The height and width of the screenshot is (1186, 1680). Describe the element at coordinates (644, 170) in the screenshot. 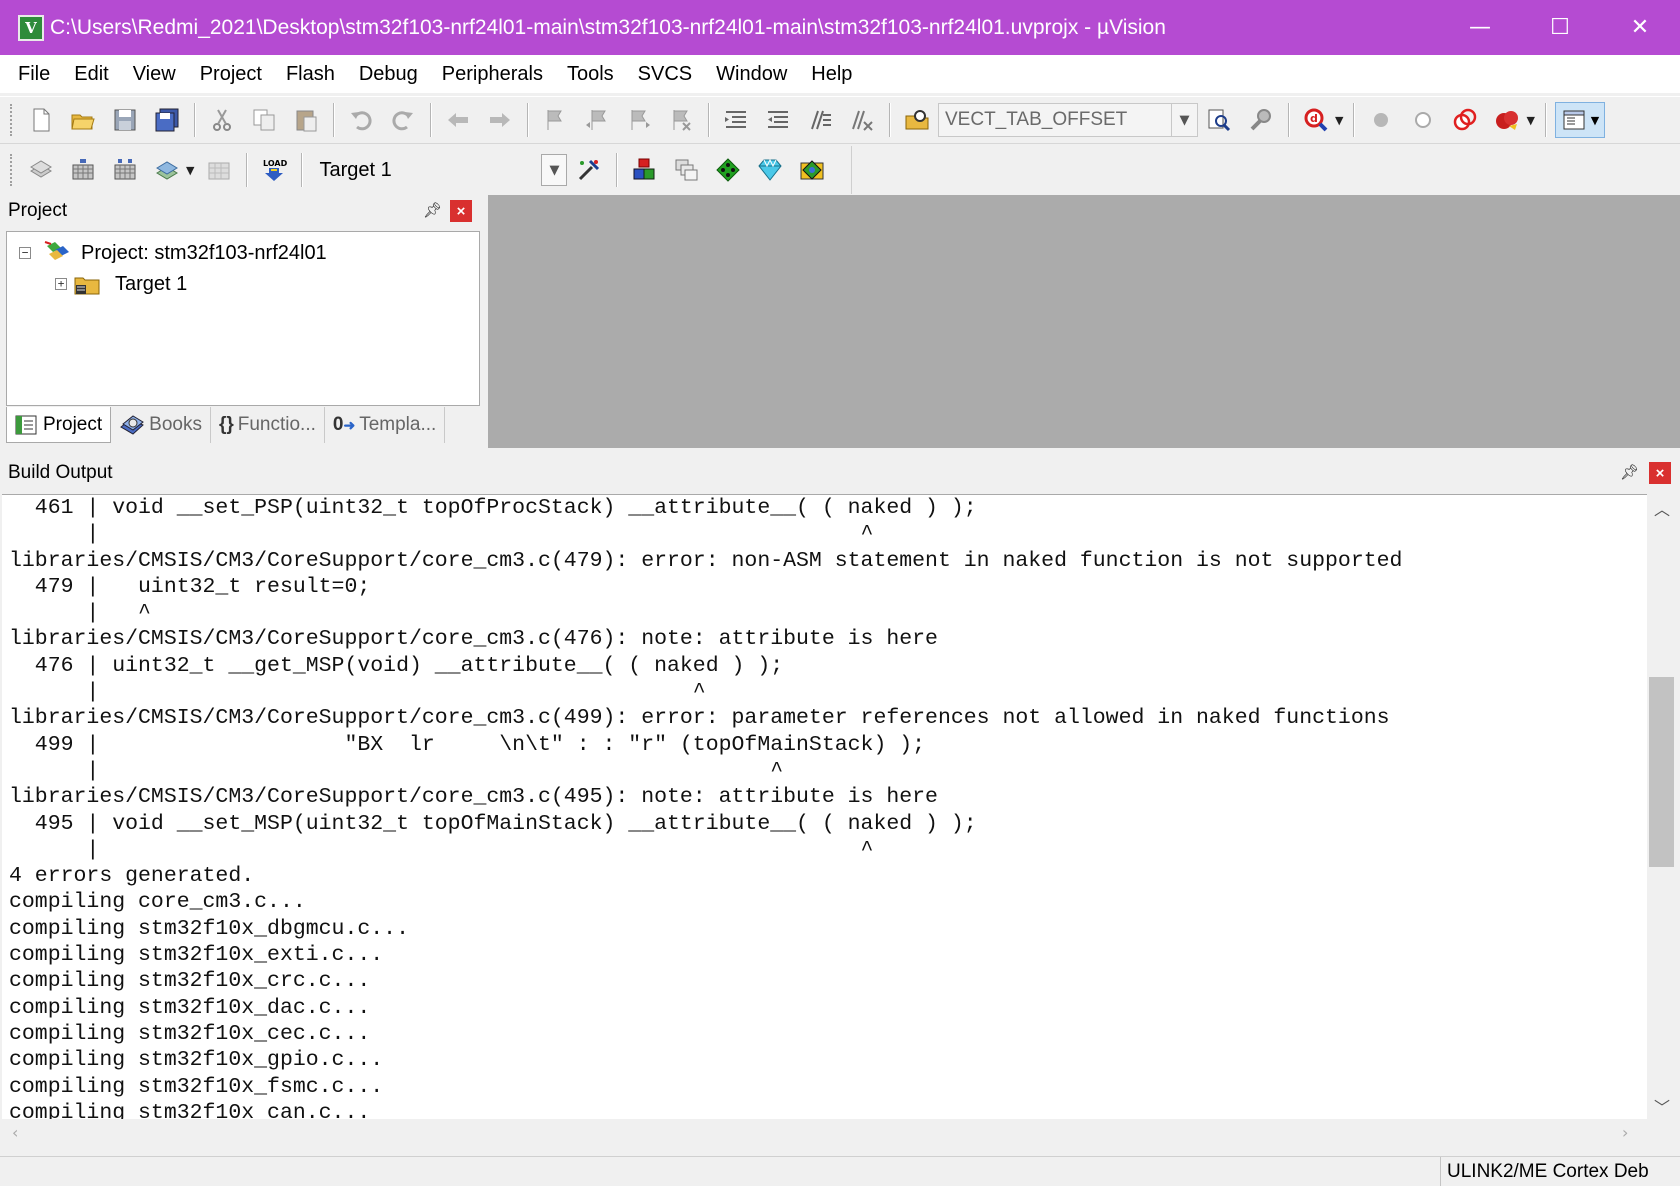

I see `manage-project-items-icon` at that location.